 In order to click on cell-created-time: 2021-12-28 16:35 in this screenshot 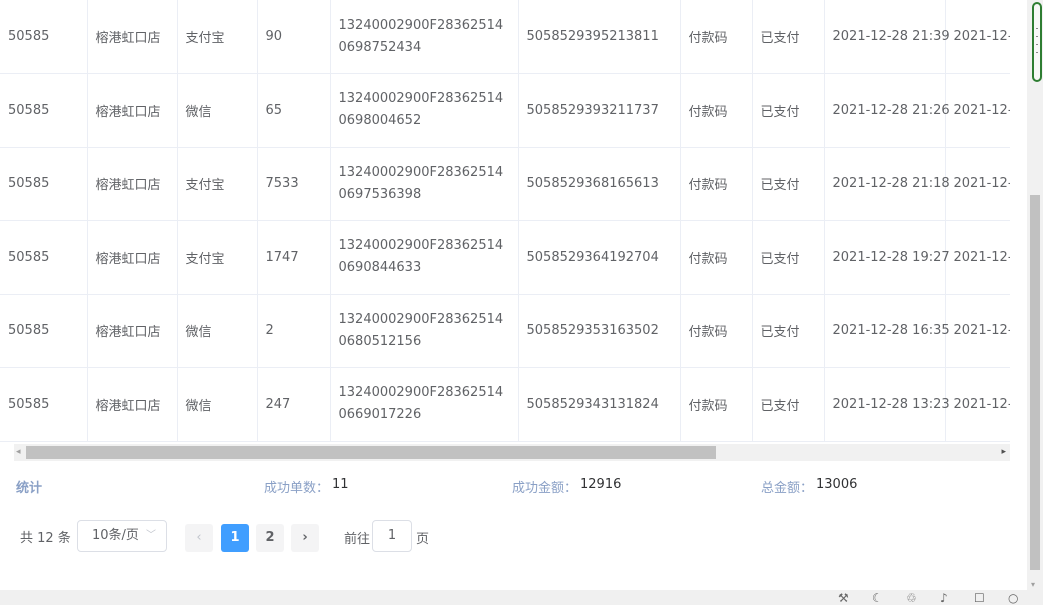, I will do `click(887, 331)`.